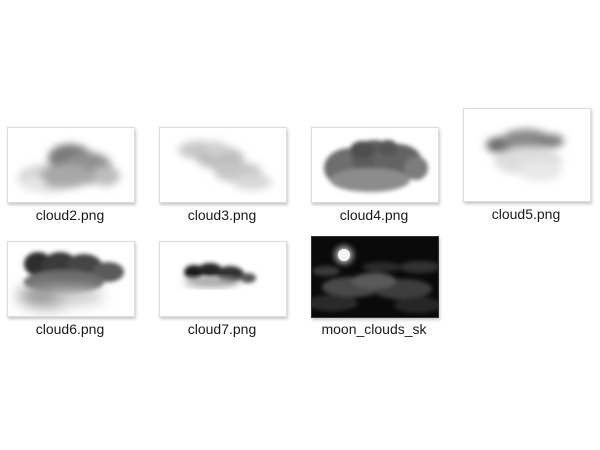 This screenshot has width=600, height=450. I want to click on moon-night-sky-image, so click(375, 277).